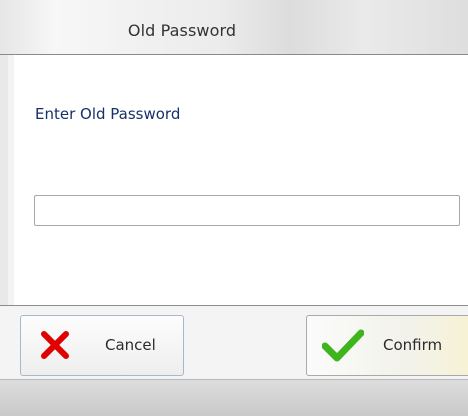 This screenshot has width=468, height=416. What do you see at coordinates (130, 345) in the screenshot?
I see `cancel-label: Cancel` at bounding box center [130, 345].